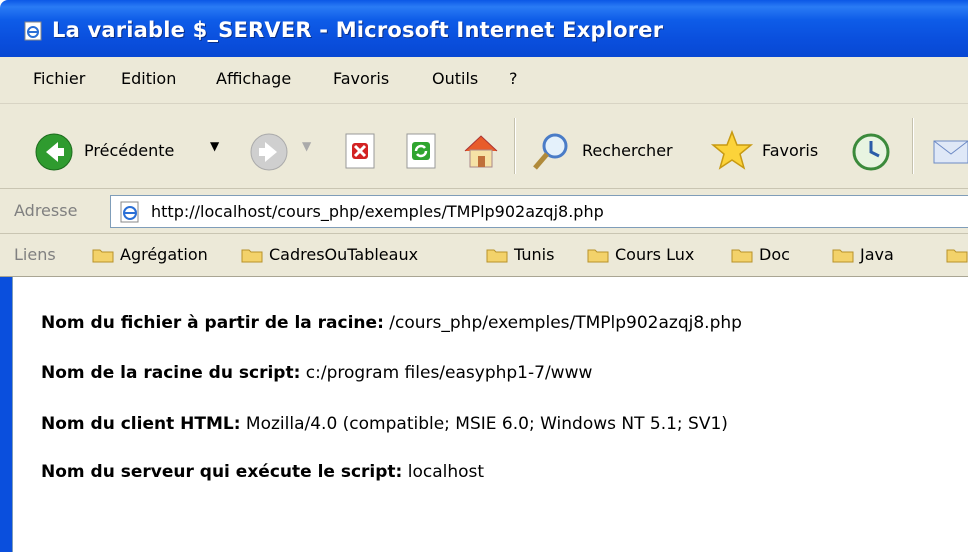  What do you see at coordinates (455, 78) in the screenshot?
I see `menu-outils: Outils` at bounding box center [455, 78].